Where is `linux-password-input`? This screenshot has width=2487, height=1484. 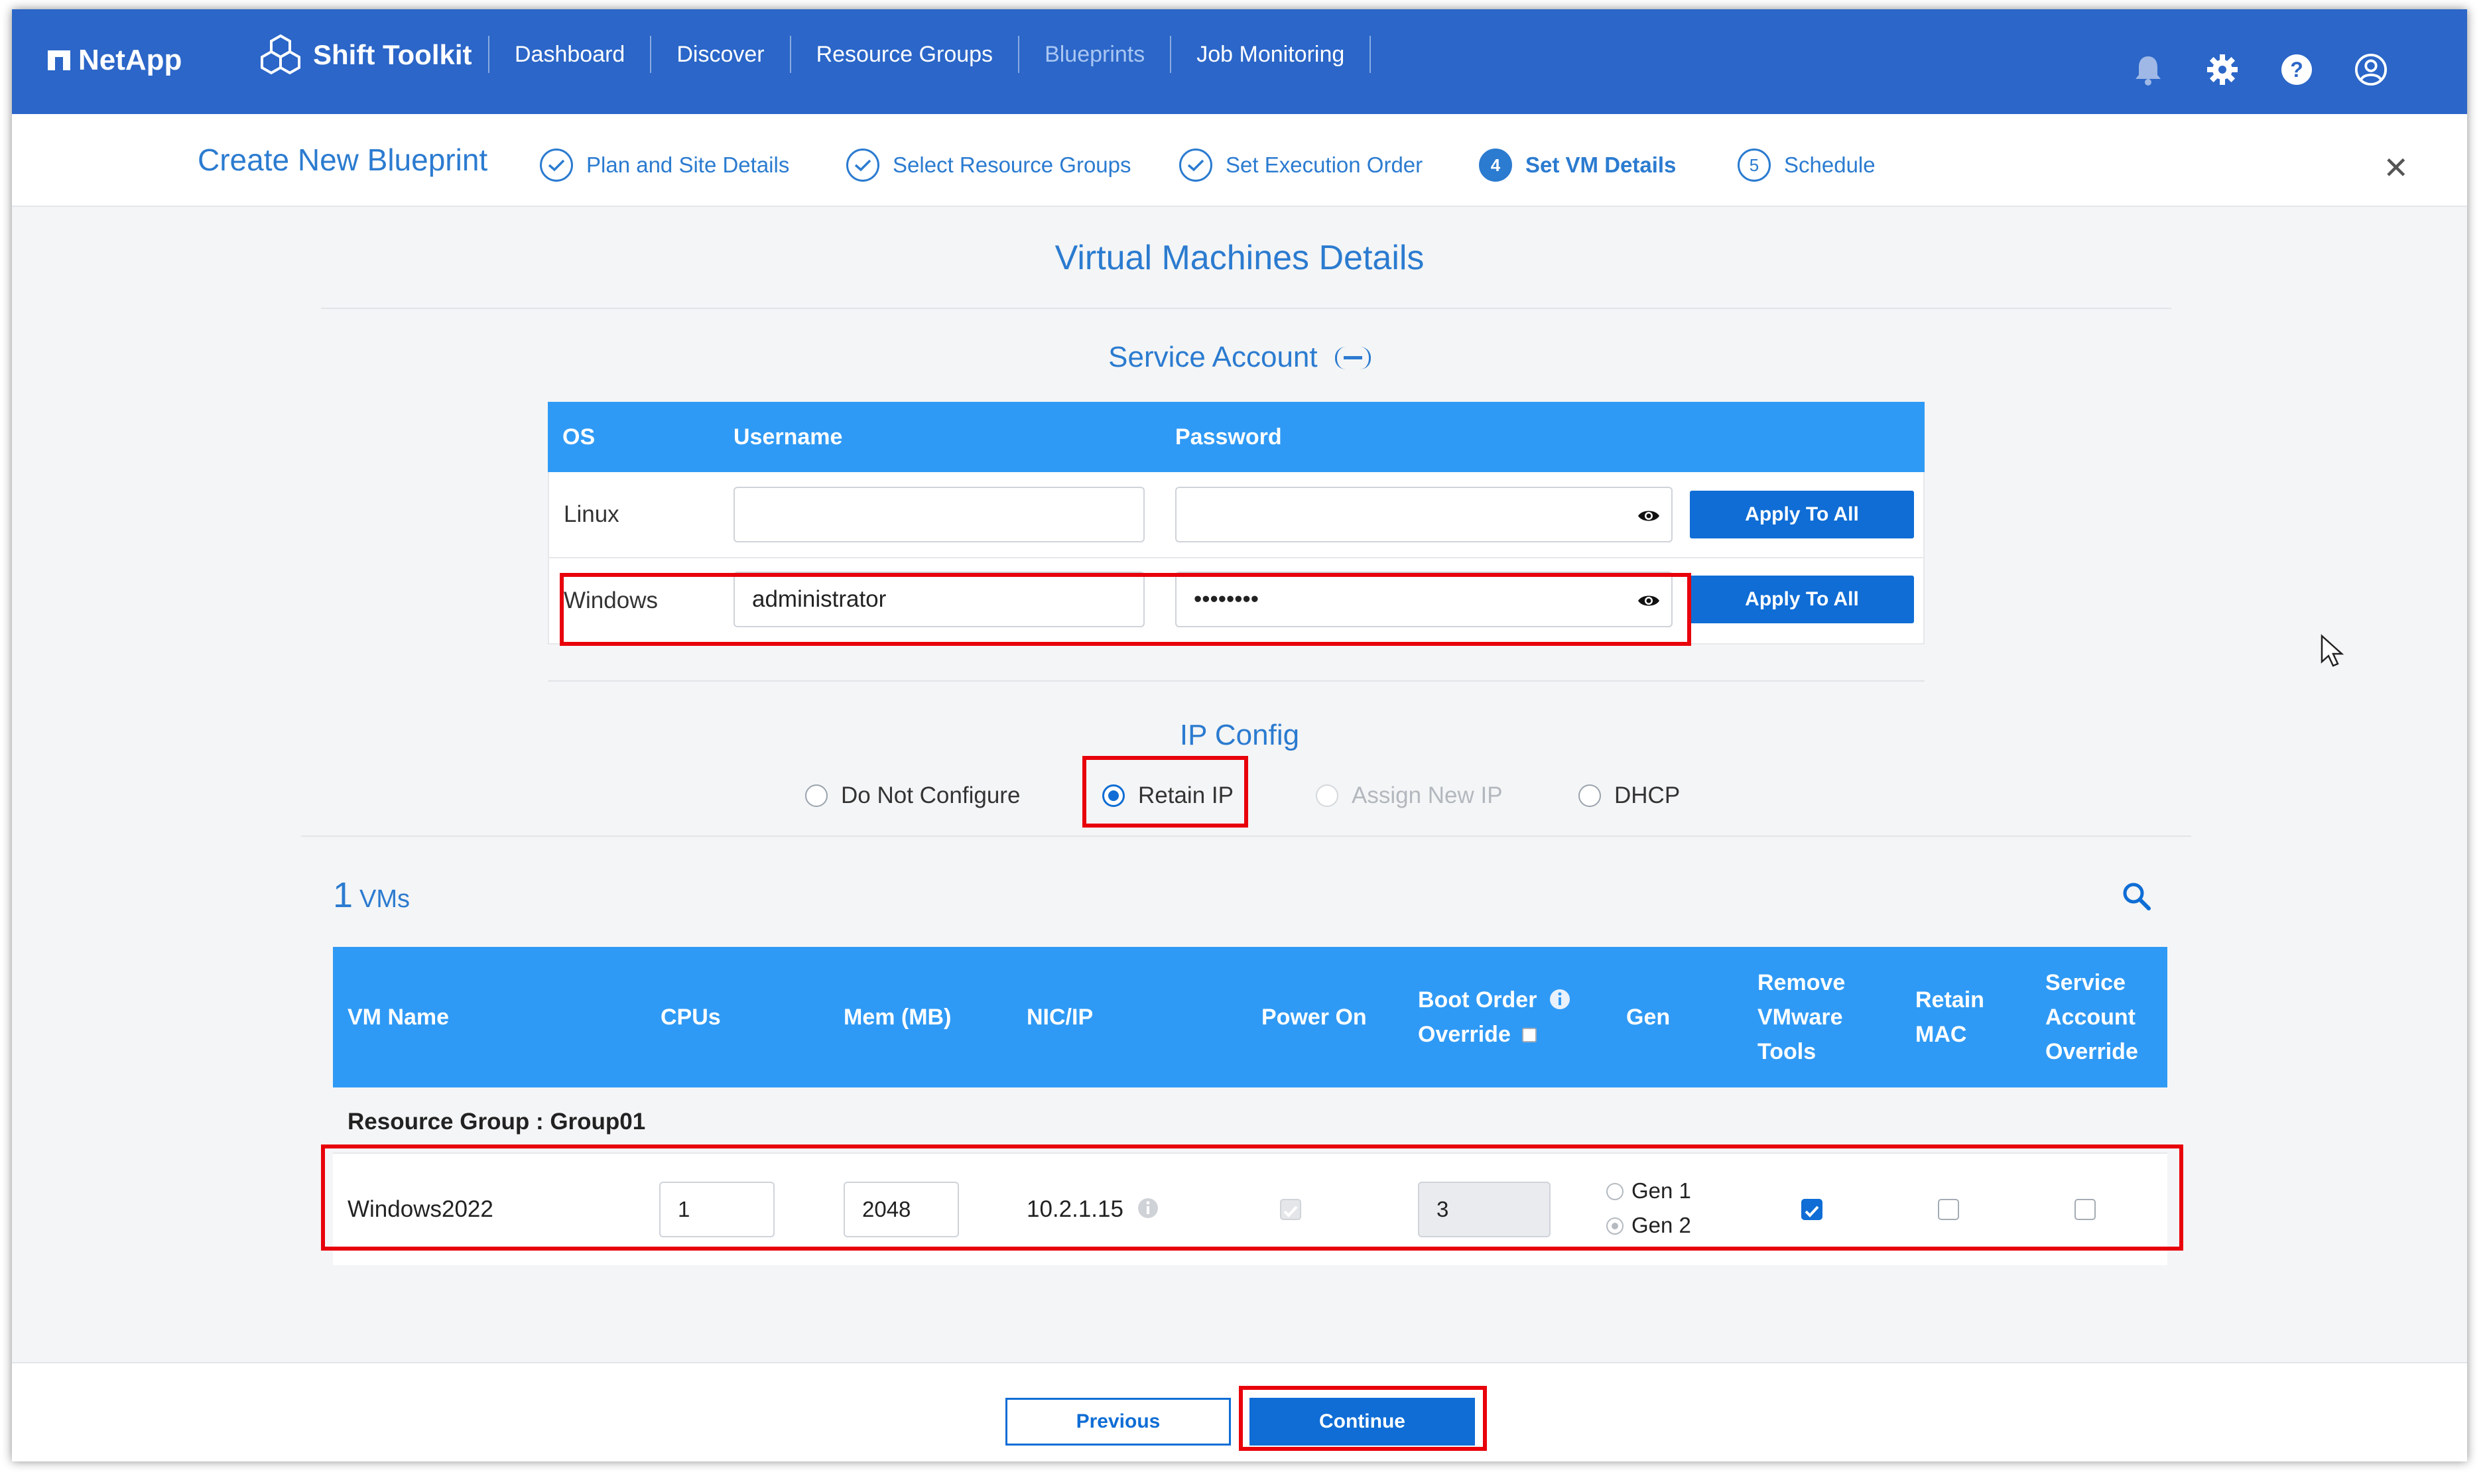
linux-password-input is located at coordinates (1424, 514).